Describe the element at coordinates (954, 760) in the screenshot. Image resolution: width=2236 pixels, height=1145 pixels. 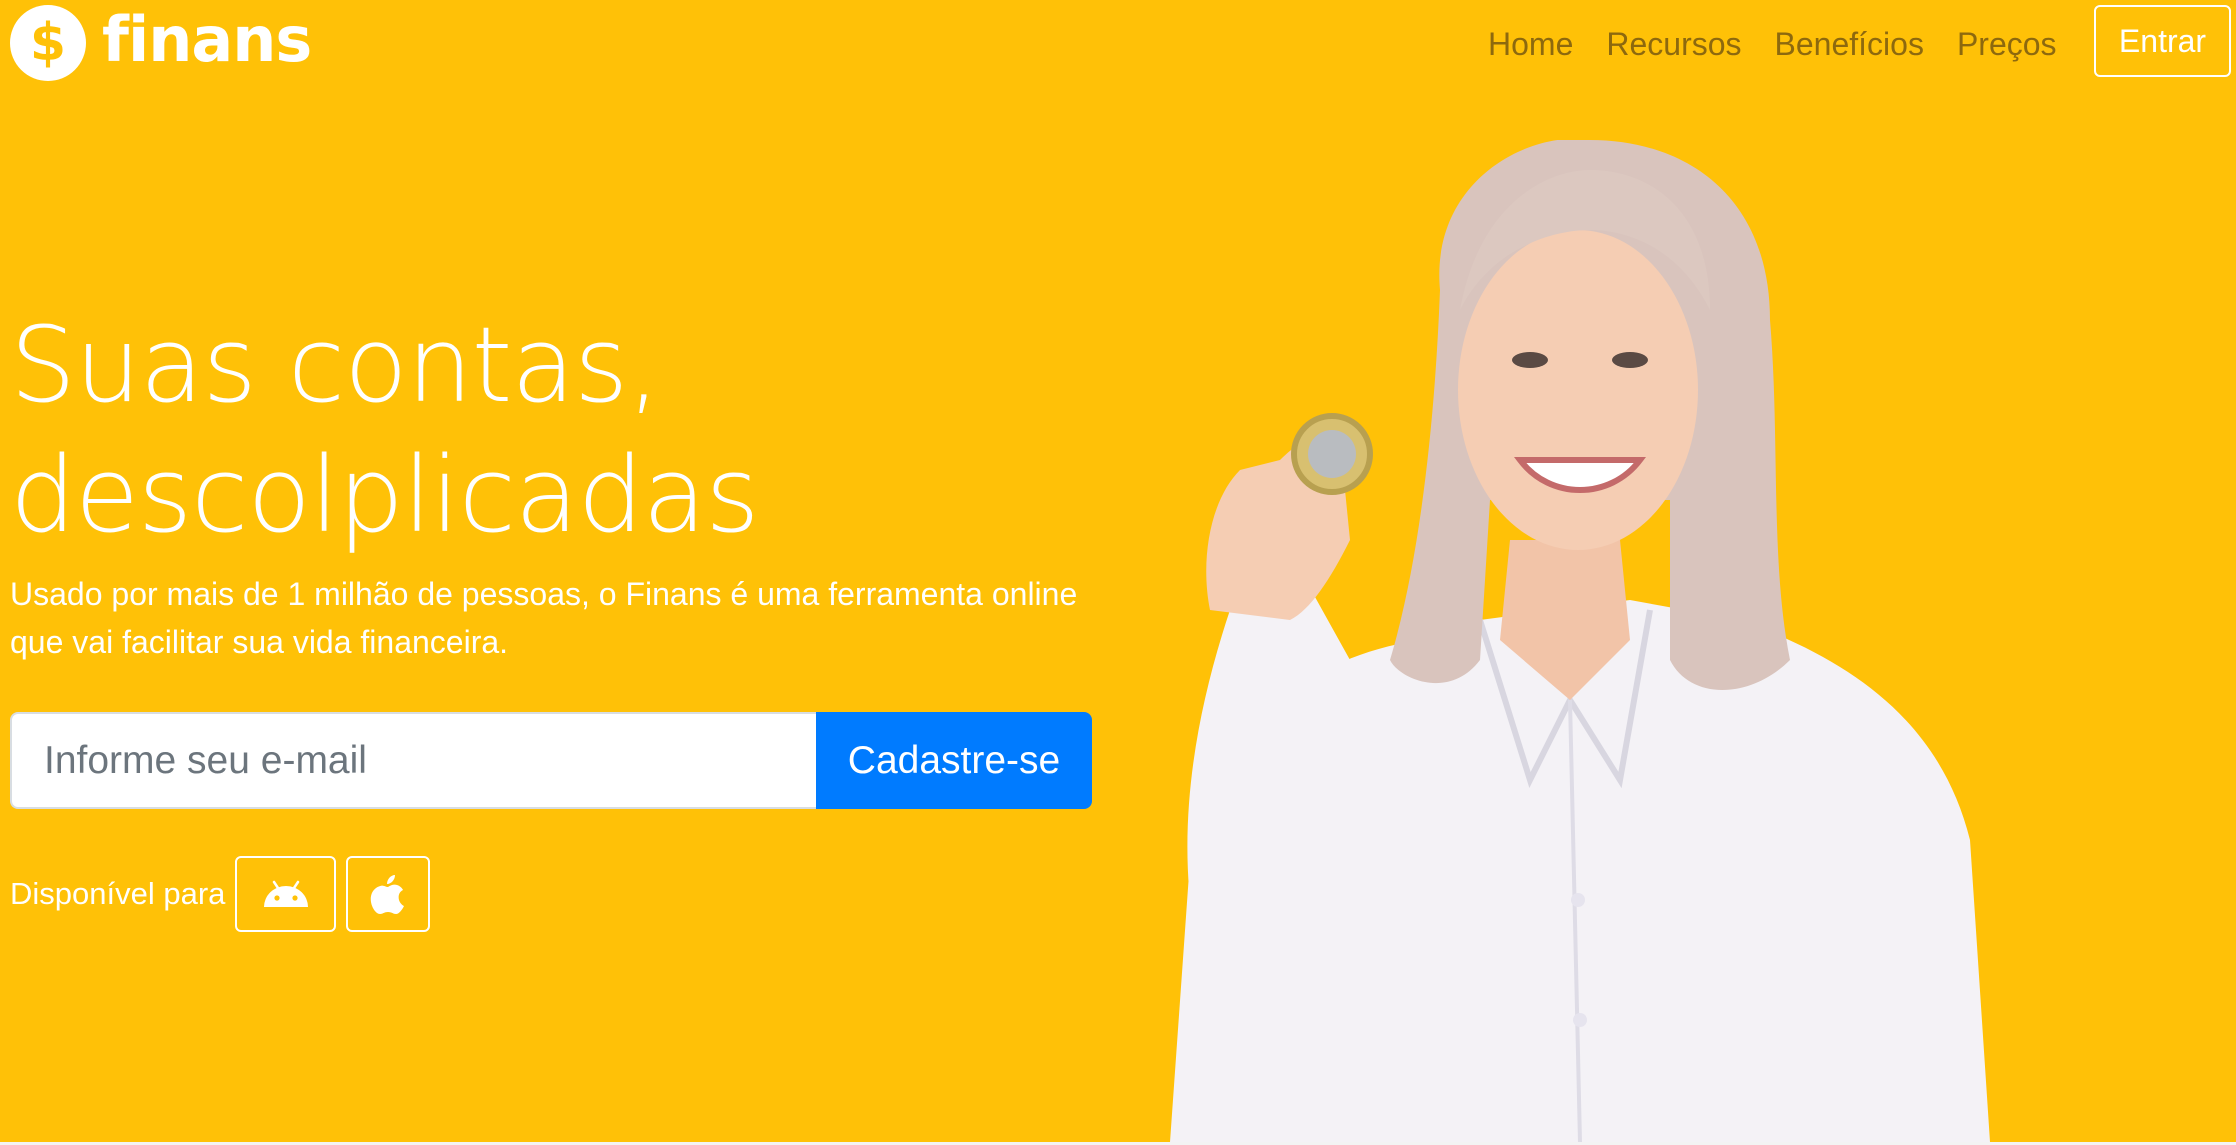
I see `signup-button: Cadastre-se` at that location.